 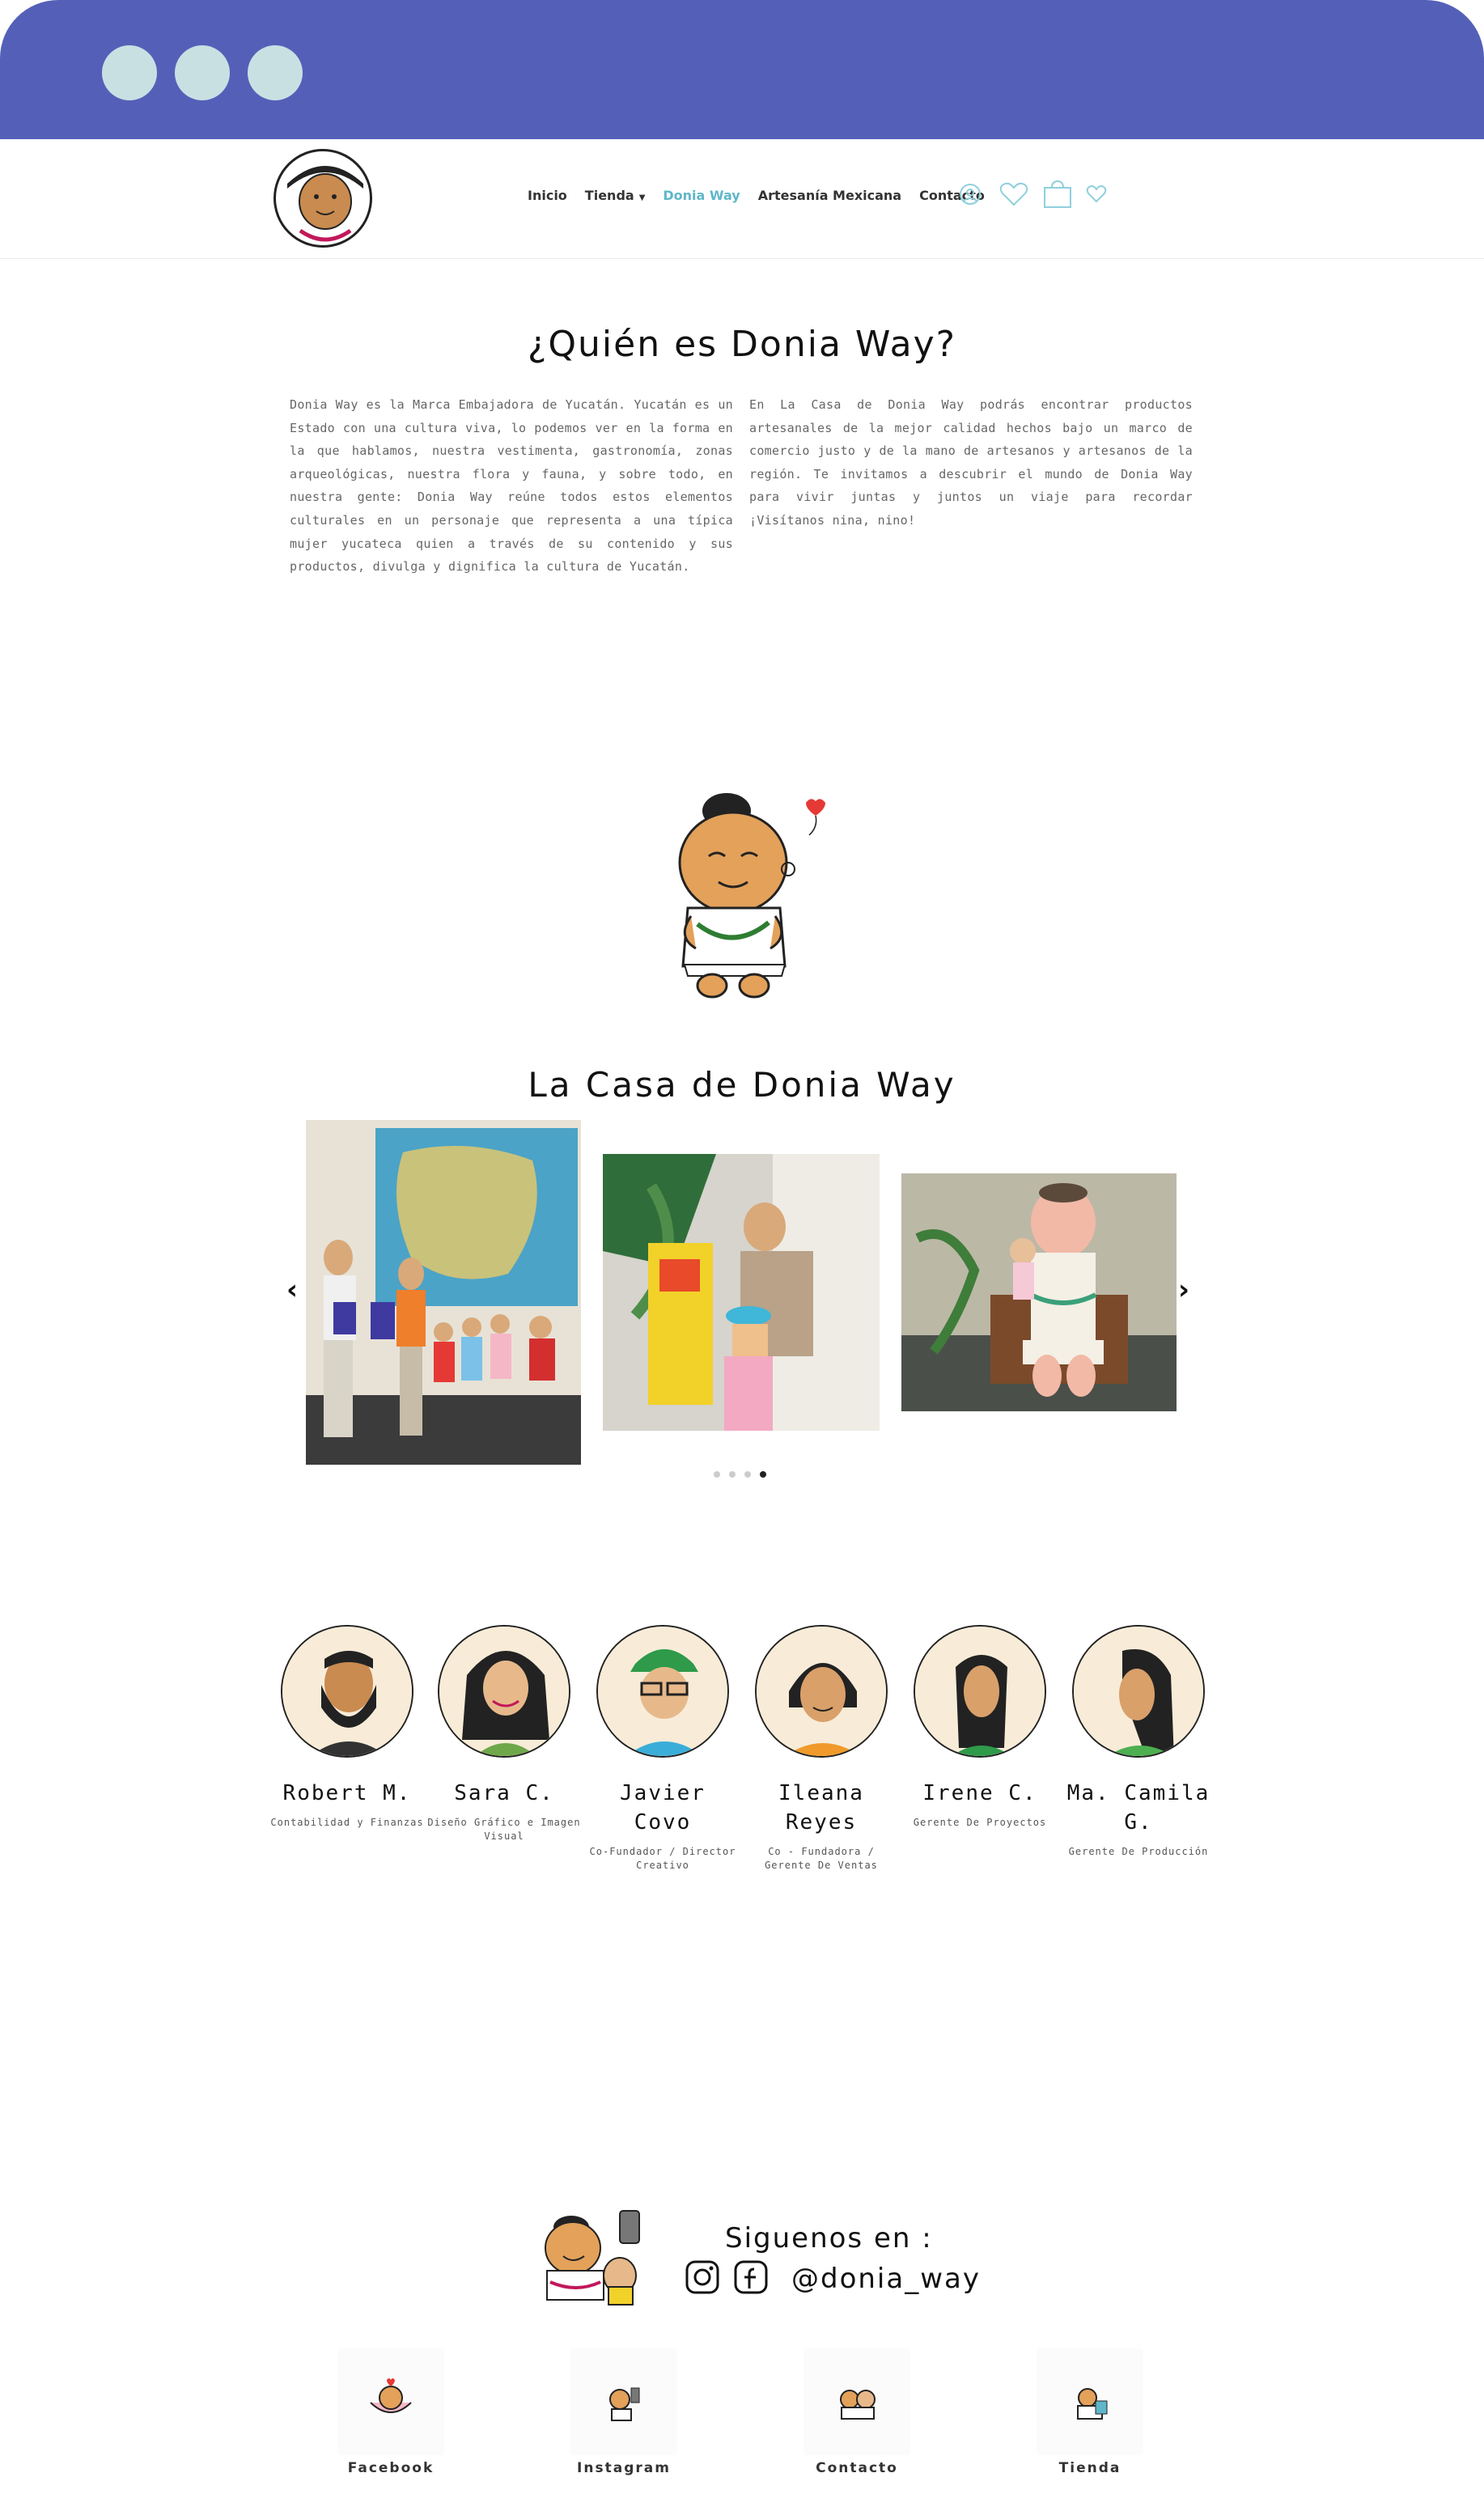 I want to click on member-name: Ileana Reyes, so click(x=821, y=1808).